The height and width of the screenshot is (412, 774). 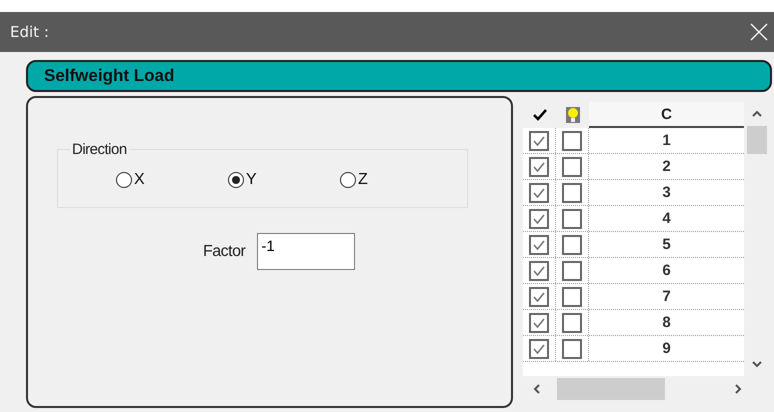 I want to click on table-cell-text: 9, so click(x=666, y=349).